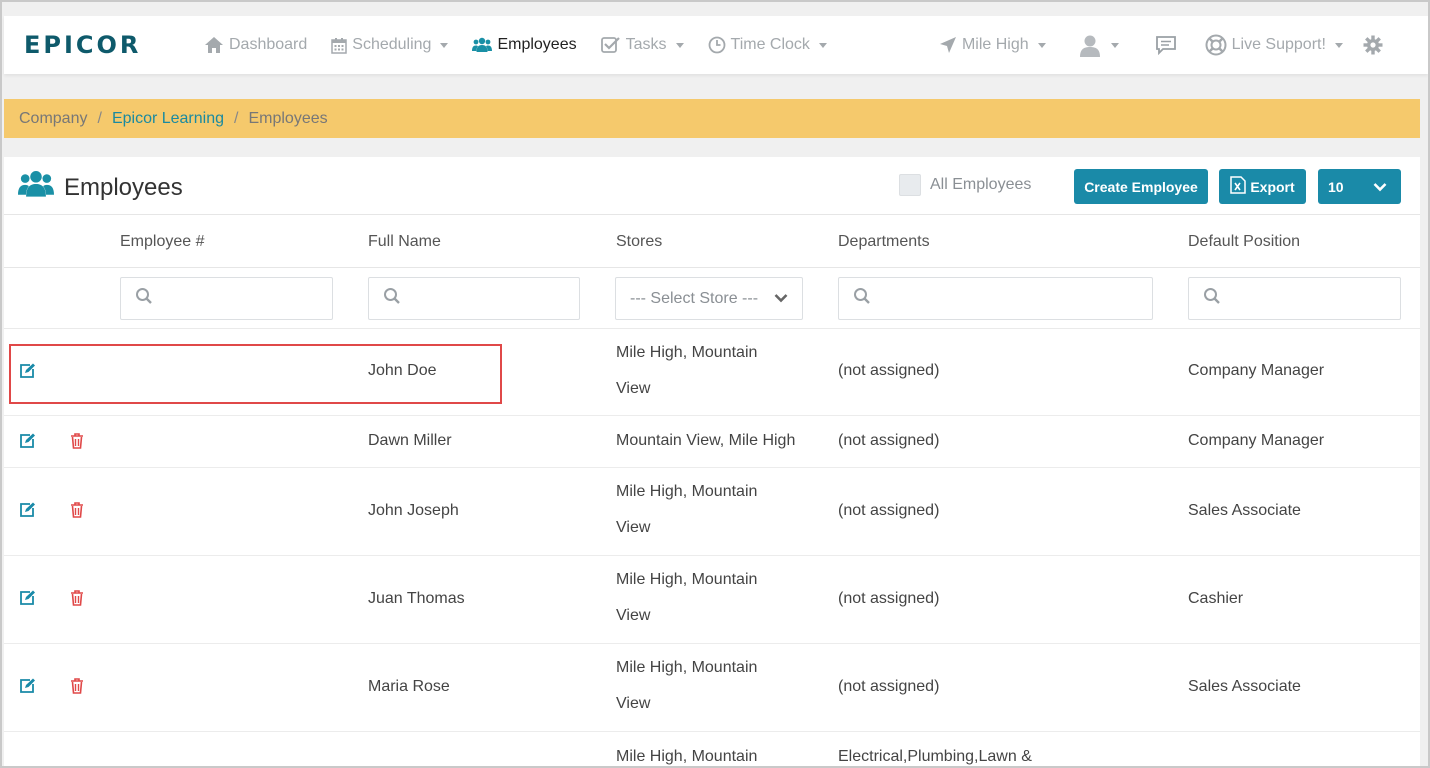 The image size is (1430, 768). What do you see at coordinates (1278, 44) in the screenshot?
I see `nav-live-support-label: Live Support!` at bounding box center [1278, 44].